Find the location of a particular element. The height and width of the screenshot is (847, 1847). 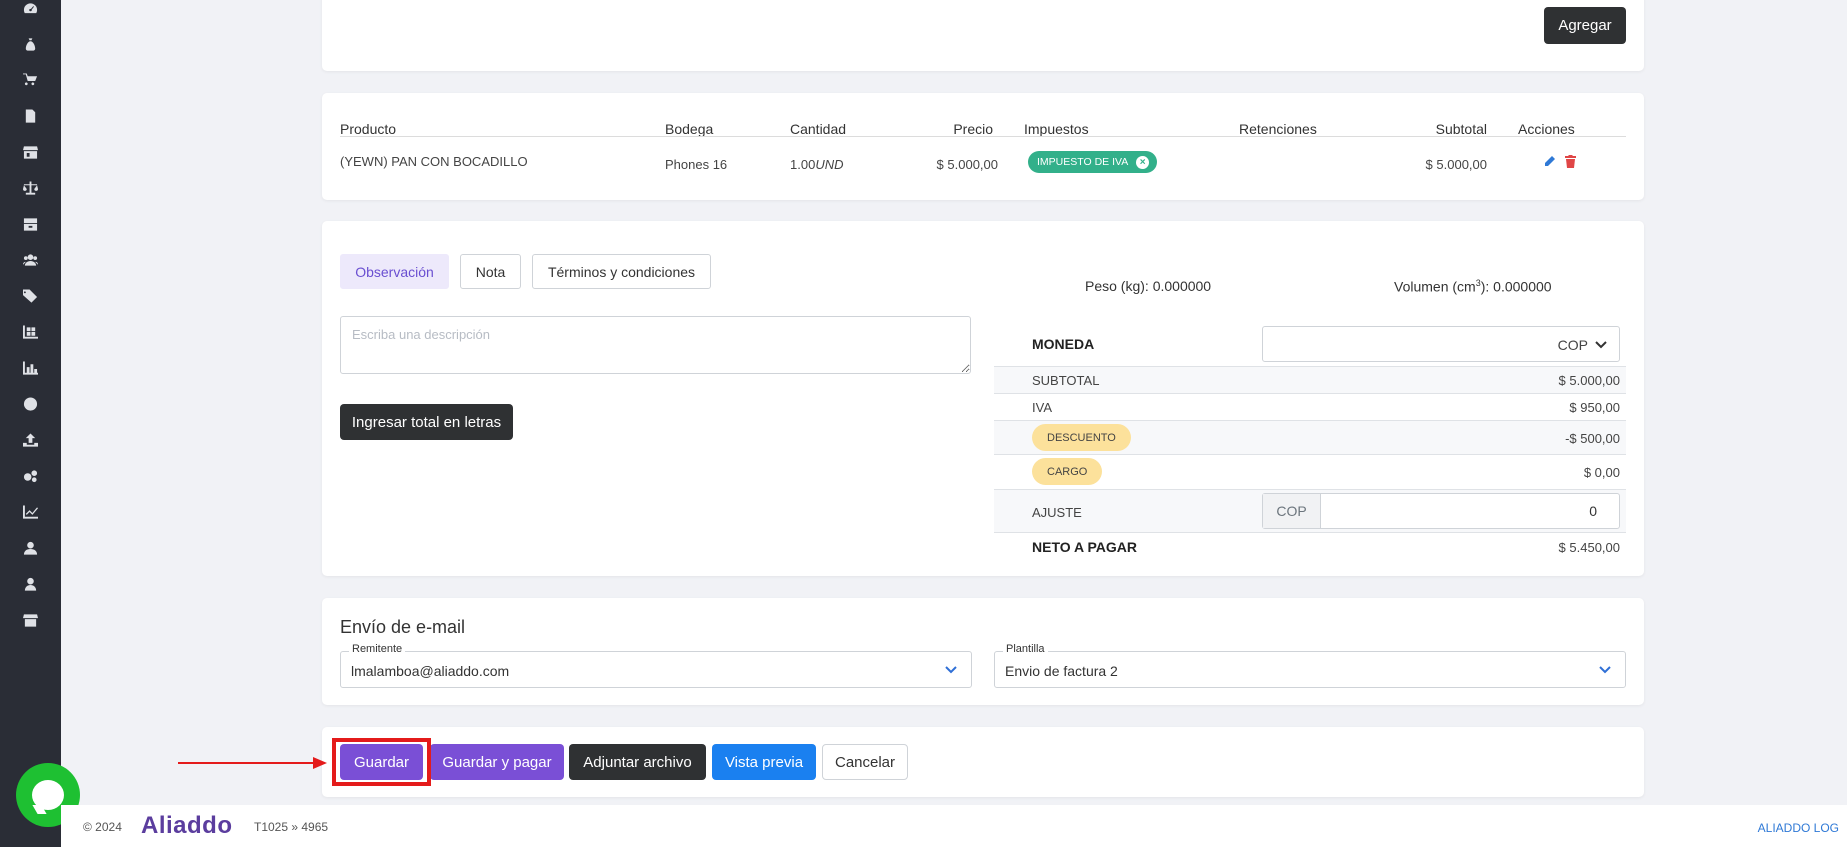

tab-nota: Nota is located at coordinates (490, 271).